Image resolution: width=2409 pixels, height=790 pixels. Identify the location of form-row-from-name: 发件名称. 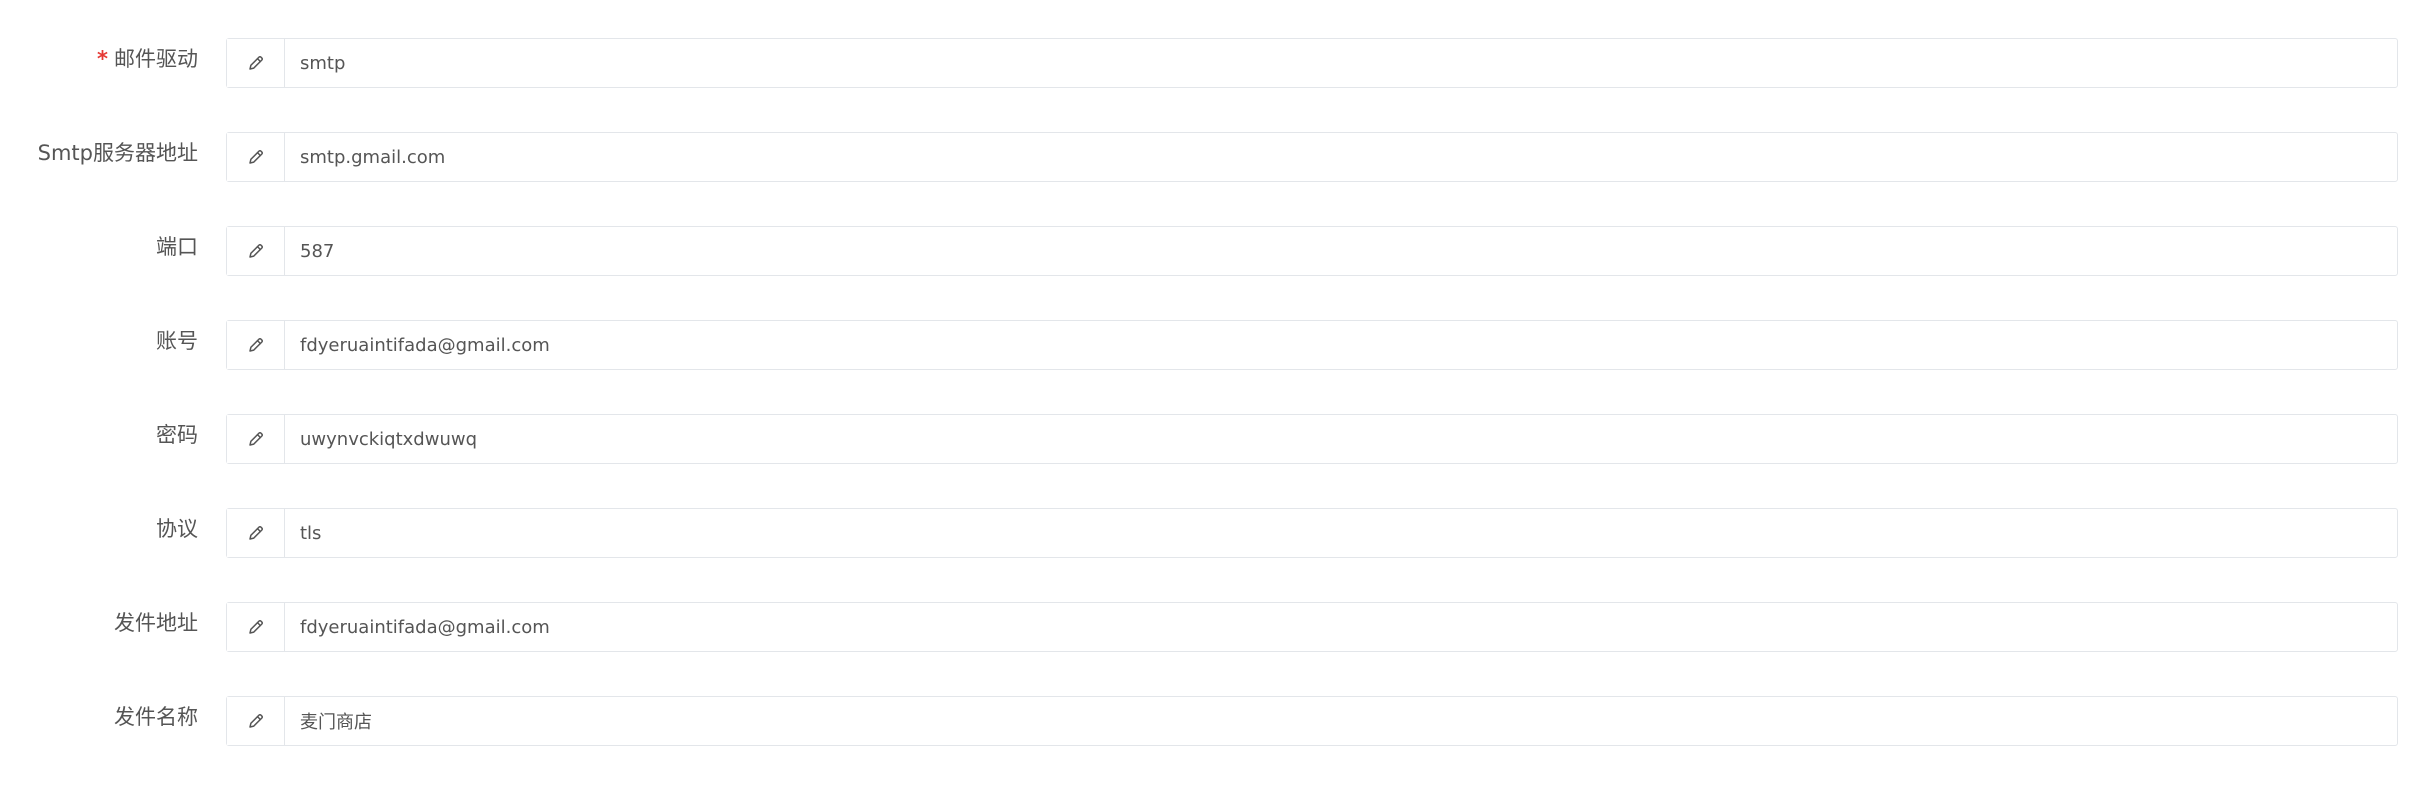
(1204, 743).